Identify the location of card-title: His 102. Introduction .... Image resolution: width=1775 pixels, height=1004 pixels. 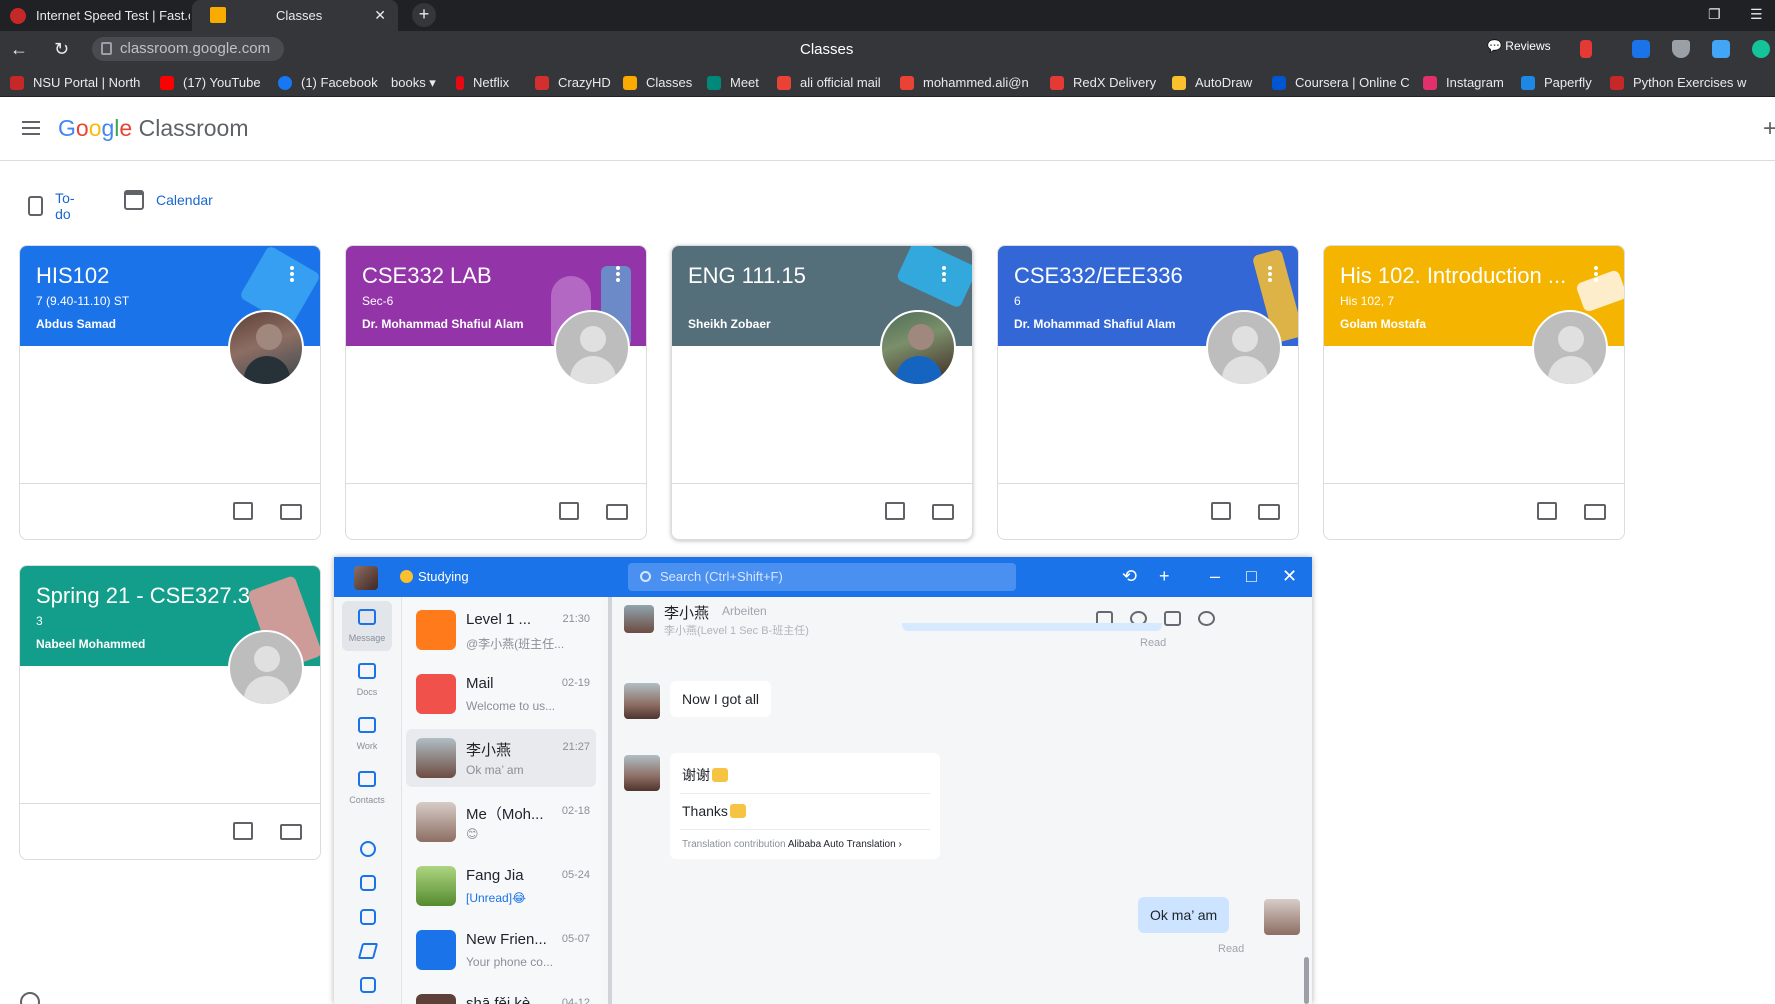
(1455, 276).